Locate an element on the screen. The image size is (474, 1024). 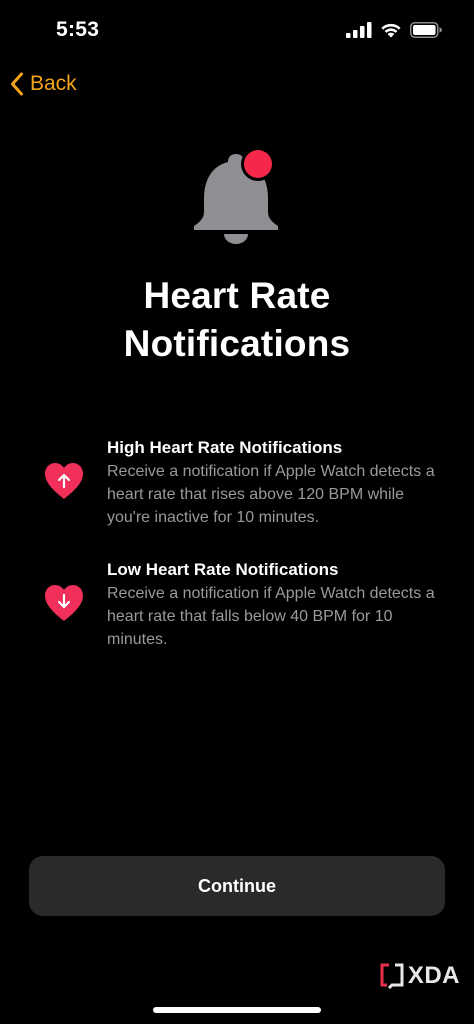
chevron-left-icon is located at coordinates (17, 84).